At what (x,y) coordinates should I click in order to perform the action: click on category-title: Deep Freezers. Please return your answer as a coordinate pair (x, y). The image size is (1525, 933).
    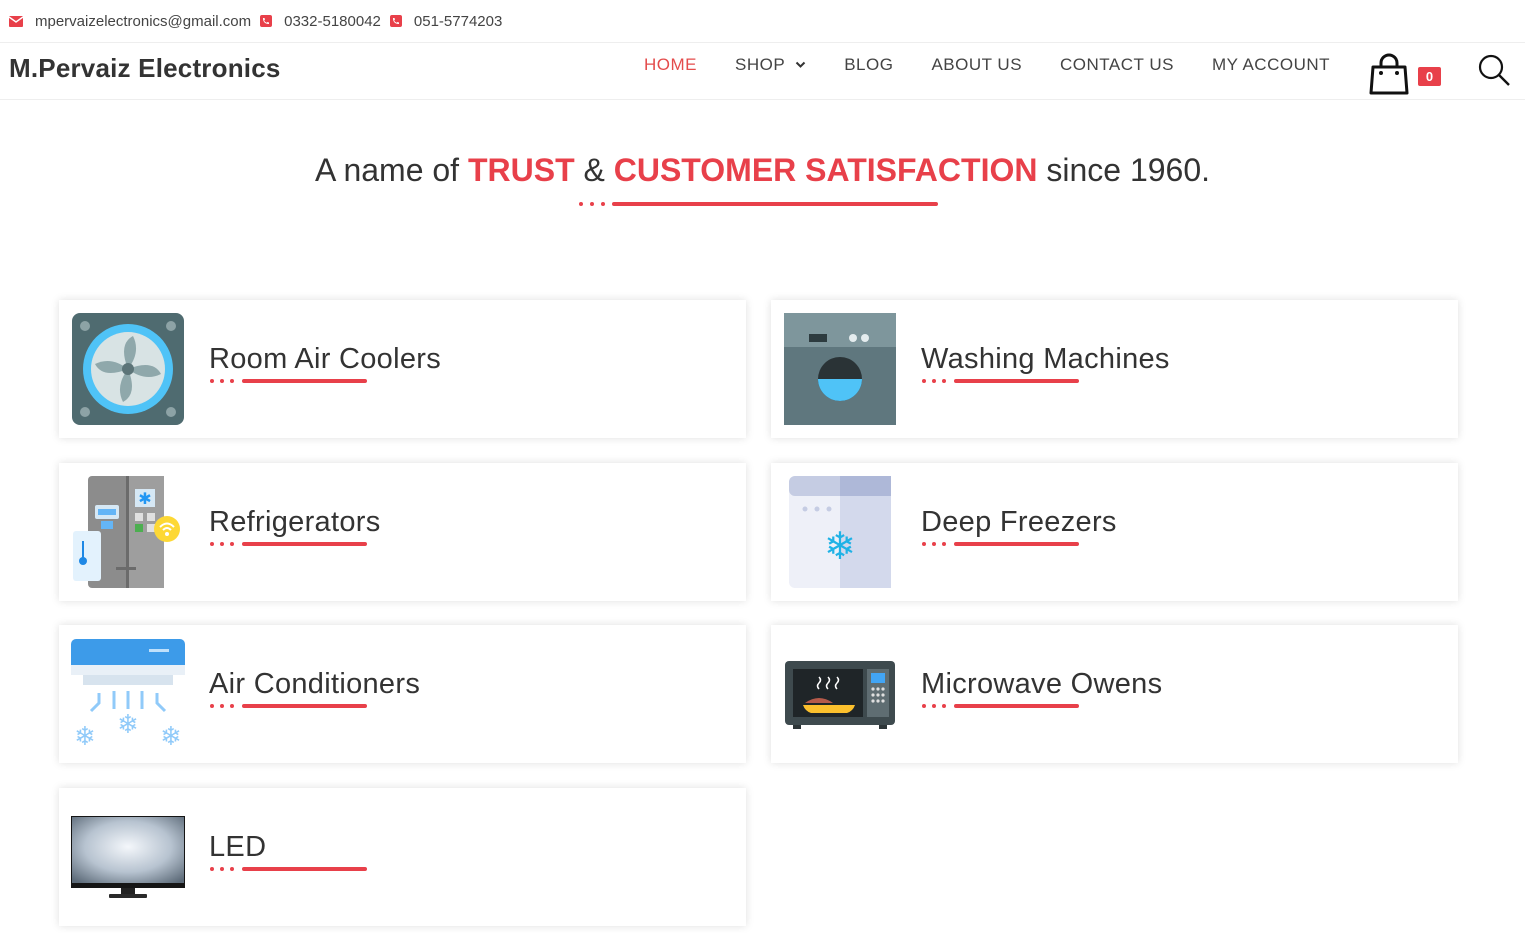
    Looking at the image, I should click on (1019, 522).